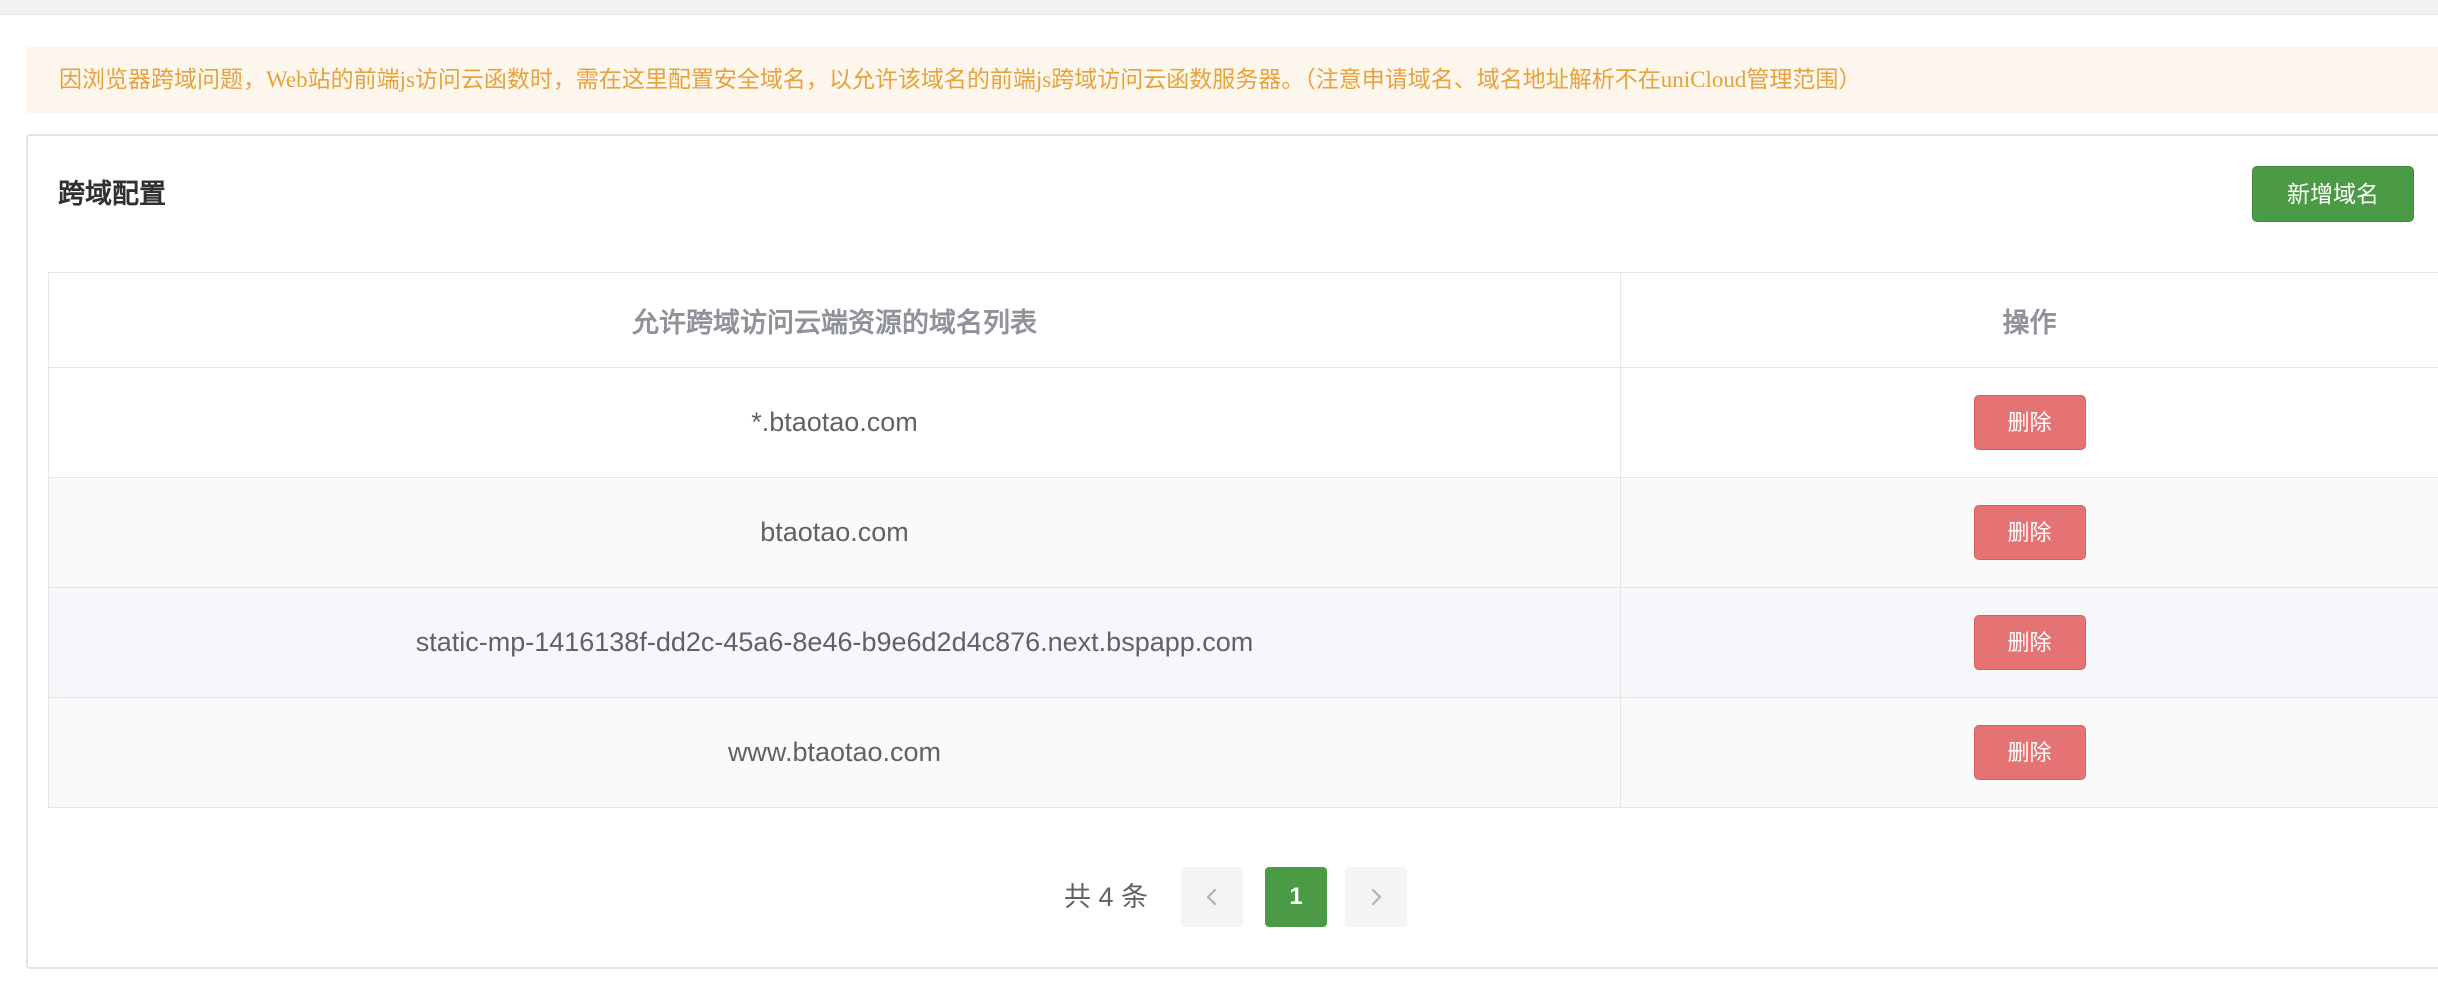 This screenshot has height=998, width=2438. I want to click on next-page-button, so click(1376, 897).